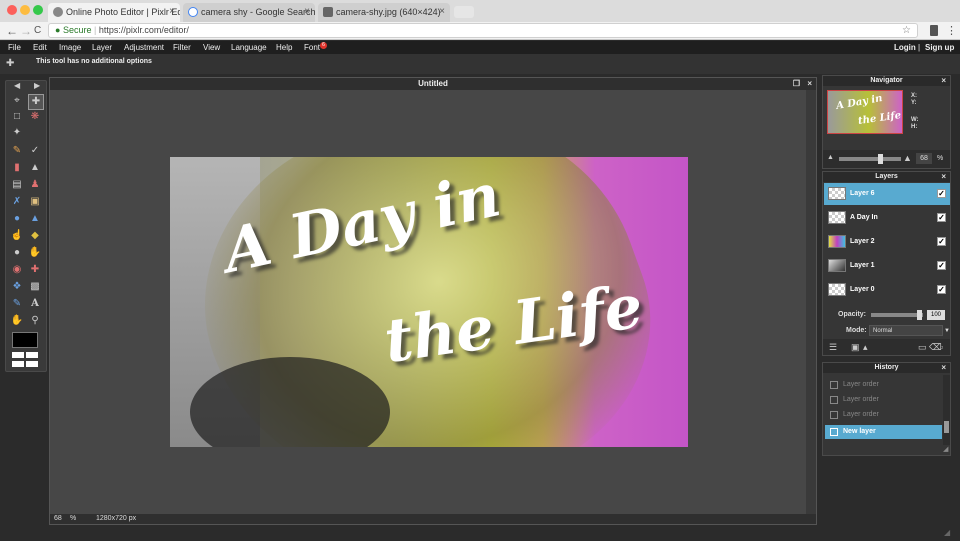 The height and width of the screenshot is (541, 960). I want to click on resize-grip-icon: ◢, so click(945, 449).